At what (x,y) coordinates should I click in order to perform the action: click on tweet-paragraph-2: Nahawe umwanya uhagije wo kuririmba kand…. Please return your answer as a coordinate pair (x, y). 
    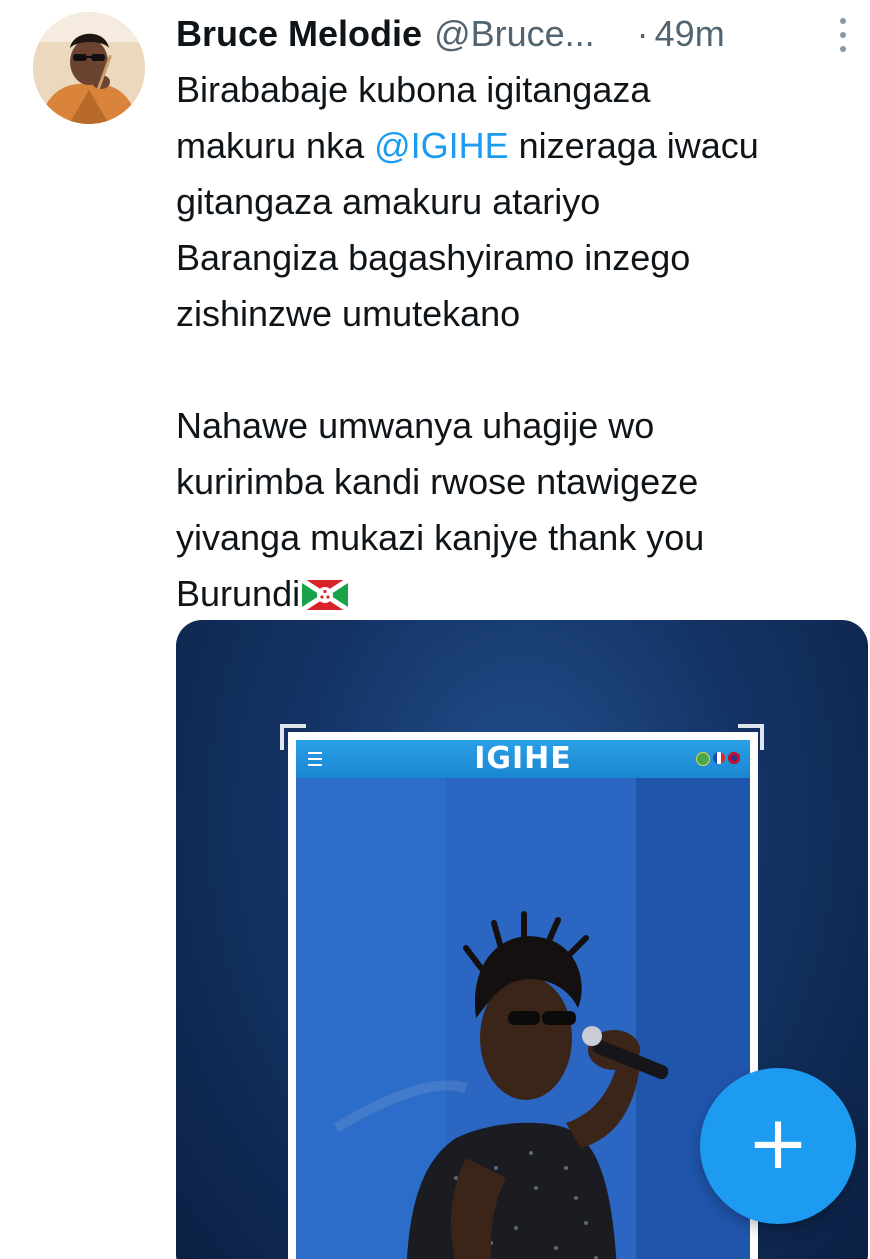
    Looking at the image, I should click on (521, 510).